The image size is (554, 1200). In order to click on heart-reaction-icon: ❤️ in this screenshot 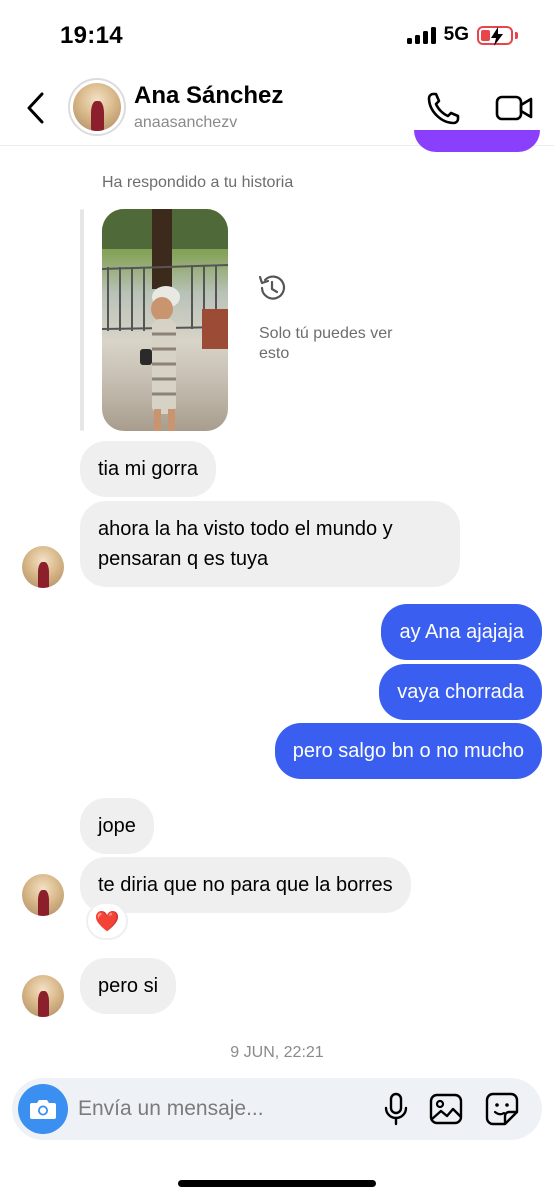, I will do `click(107, 921)`.